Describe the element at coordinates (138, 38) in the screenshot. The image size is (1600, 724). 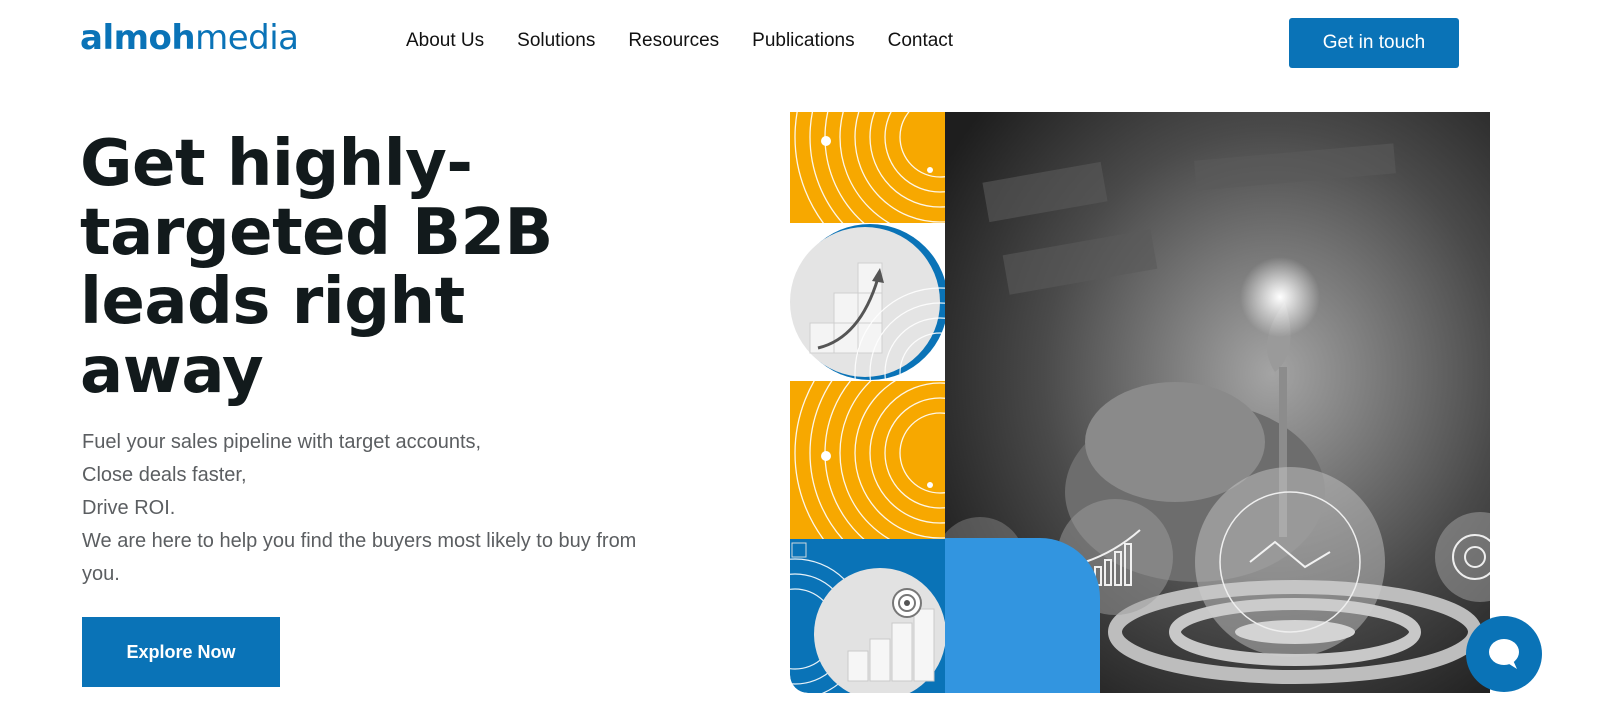
I see `logo-text-bold: almoh` at that location.